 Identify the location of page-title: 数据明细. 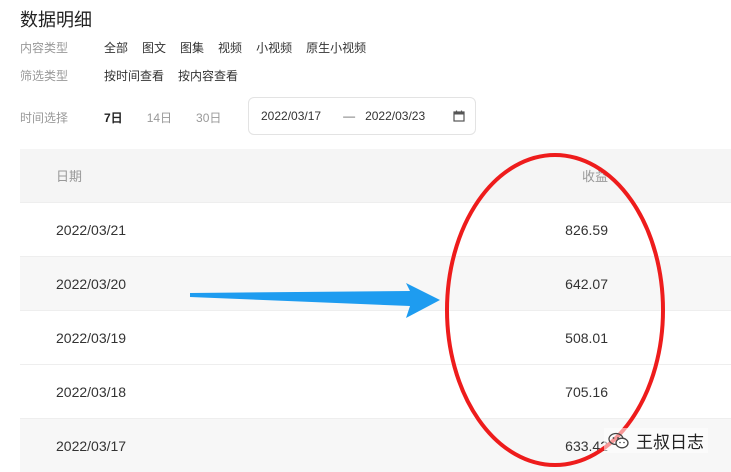
(56, 20).